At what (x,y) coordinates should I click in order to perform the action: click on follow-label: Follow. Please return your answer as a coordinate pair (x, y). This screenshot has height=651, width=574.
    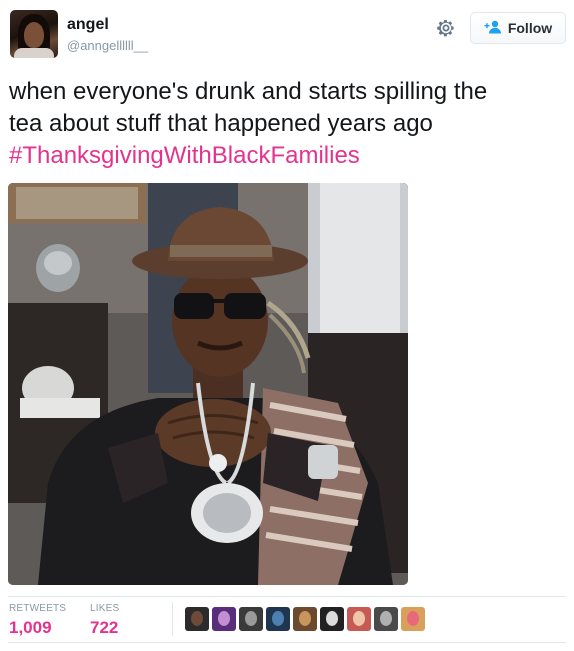
    Looking at the image, I should click on (530, 28).